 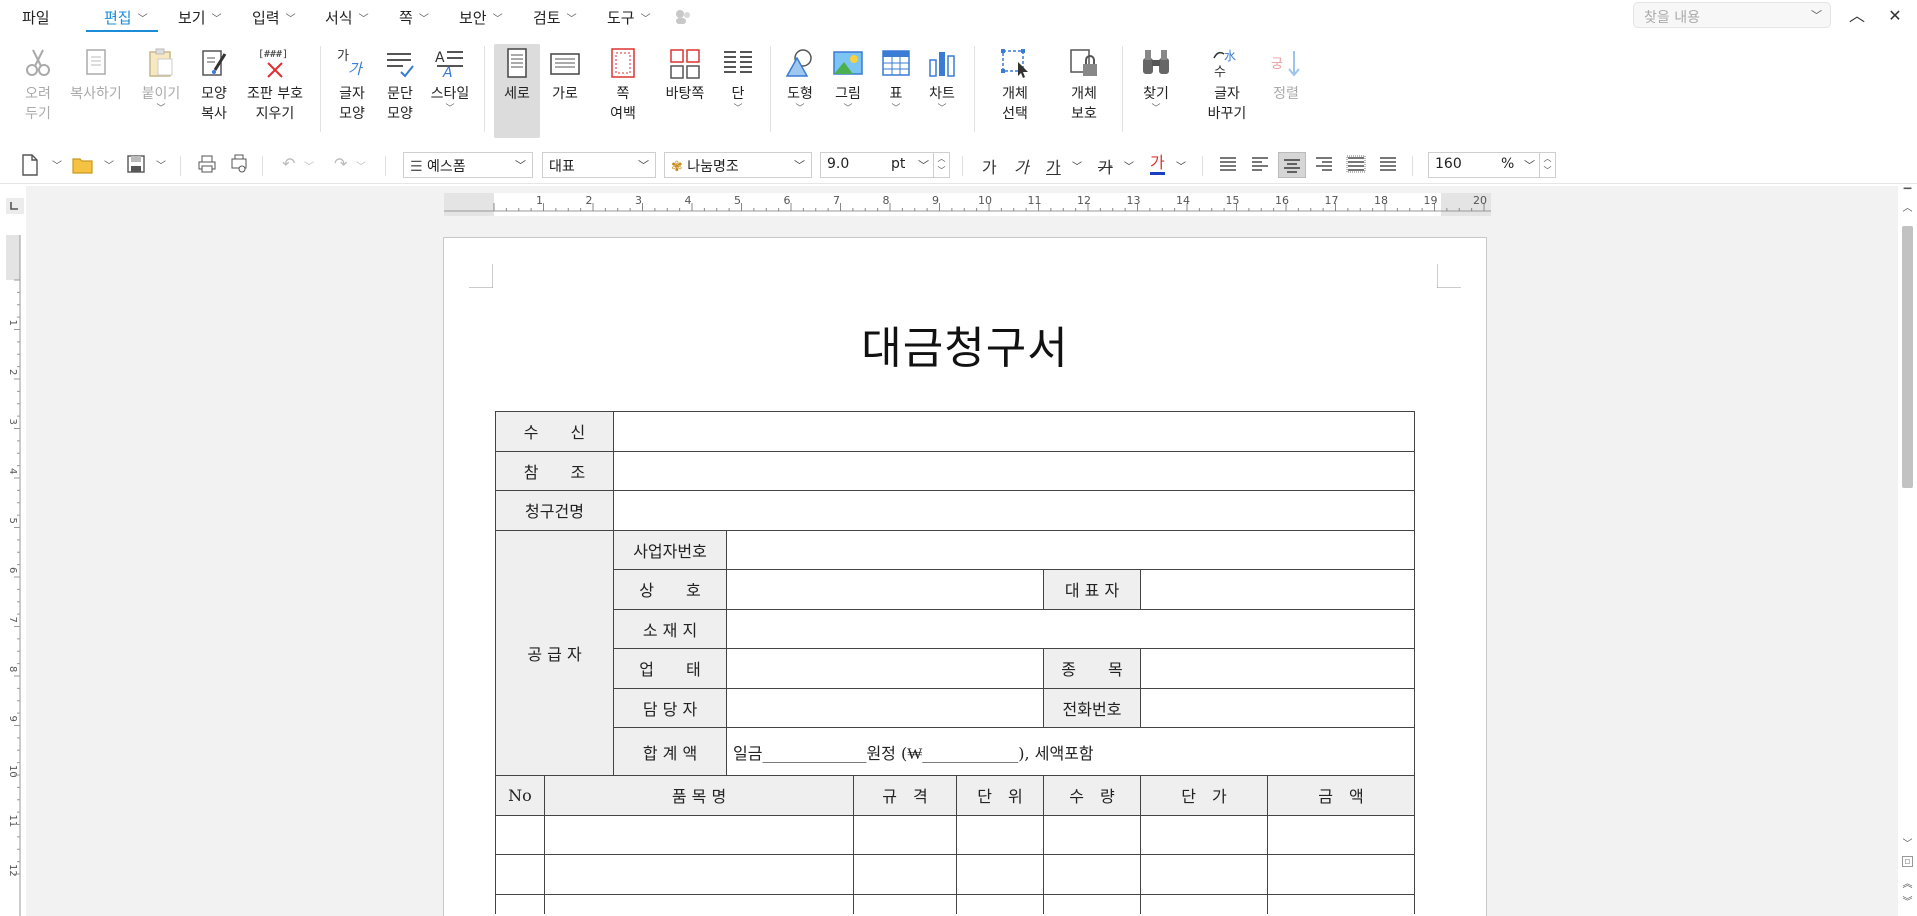 What do you see at coordinates (1070, 549) in the screenshot?
I see `biz-no-field` at bounding box center [1070, 549].